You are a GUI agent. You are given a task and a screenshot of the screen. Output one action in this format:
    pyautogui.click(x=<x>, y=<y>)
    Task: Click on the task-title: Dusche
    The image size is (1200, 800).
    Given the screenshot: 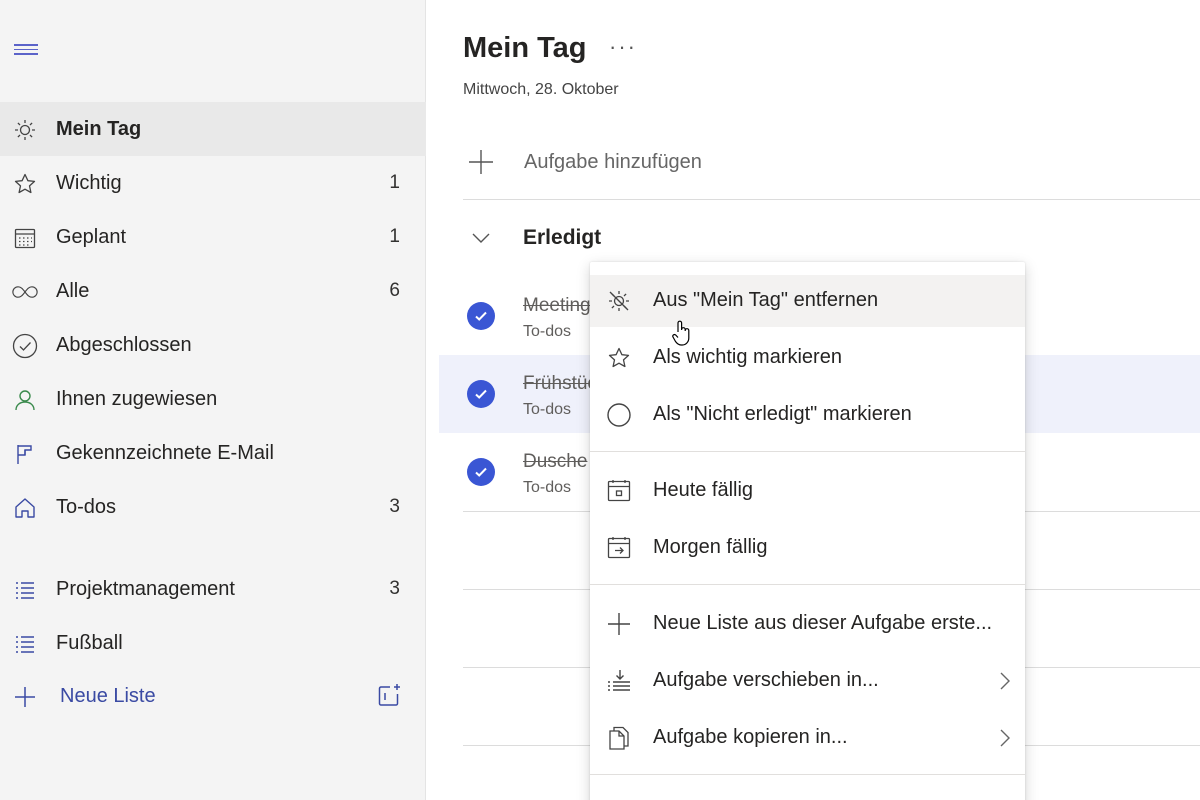 What is the action you would take?
    pyautogui.click(x=555, y=461)
    